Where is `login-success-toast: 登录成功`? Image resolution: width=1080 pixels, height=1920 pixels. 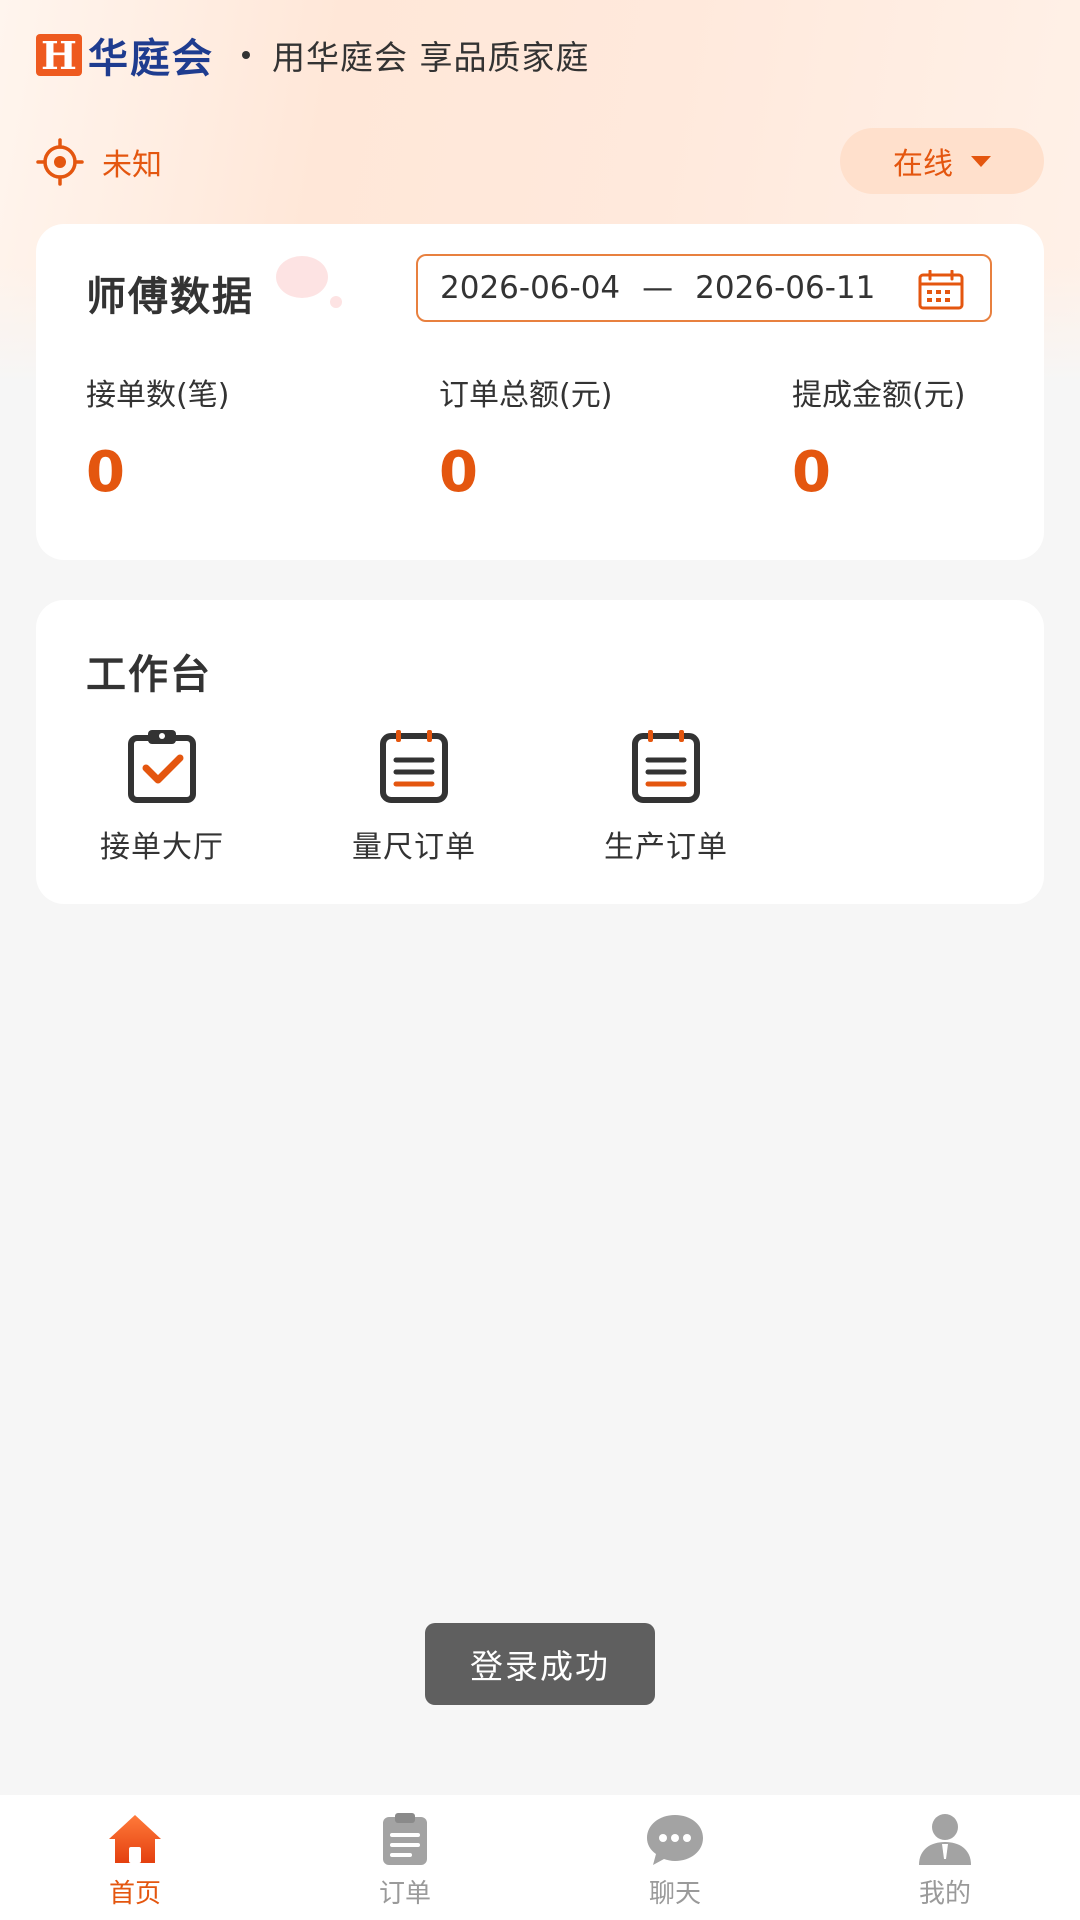 login-success-toast: 登录成功 is located at coordinates (540, 1664).